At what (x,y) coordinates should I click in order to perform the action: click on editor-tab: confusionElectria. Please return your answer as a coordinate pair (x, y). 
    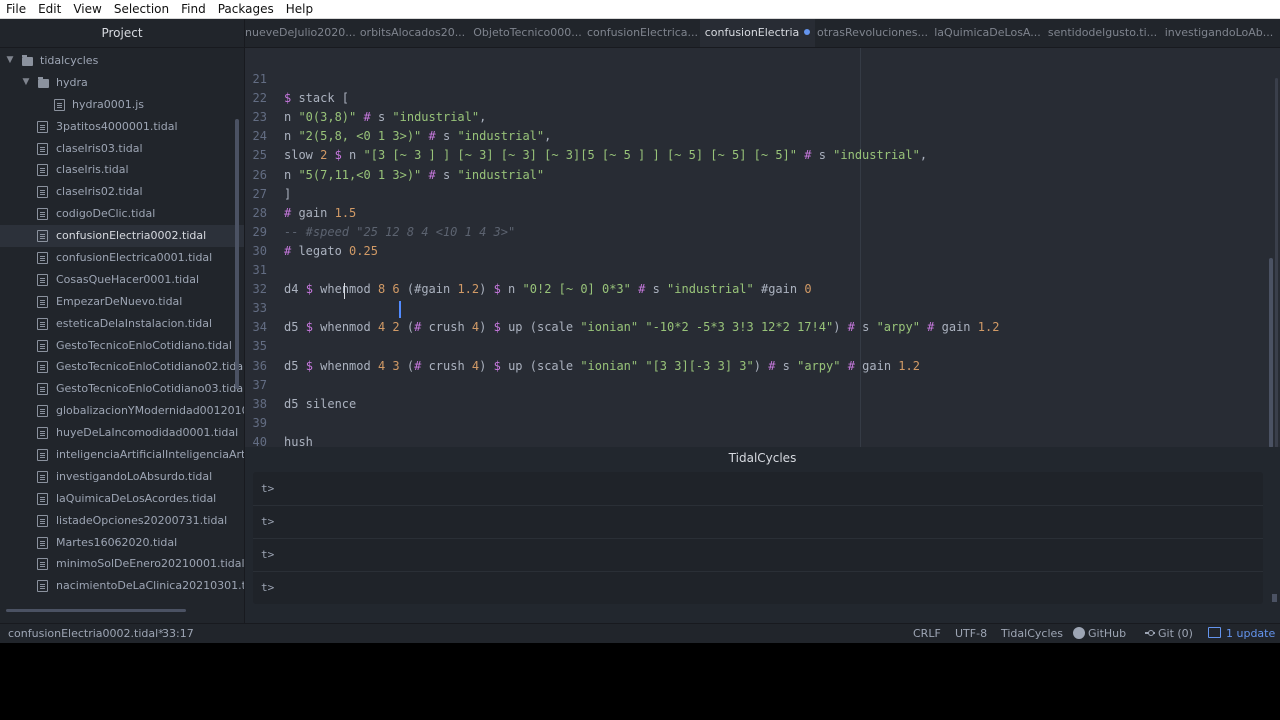
    Looking at the image, I should click on (757, 33).